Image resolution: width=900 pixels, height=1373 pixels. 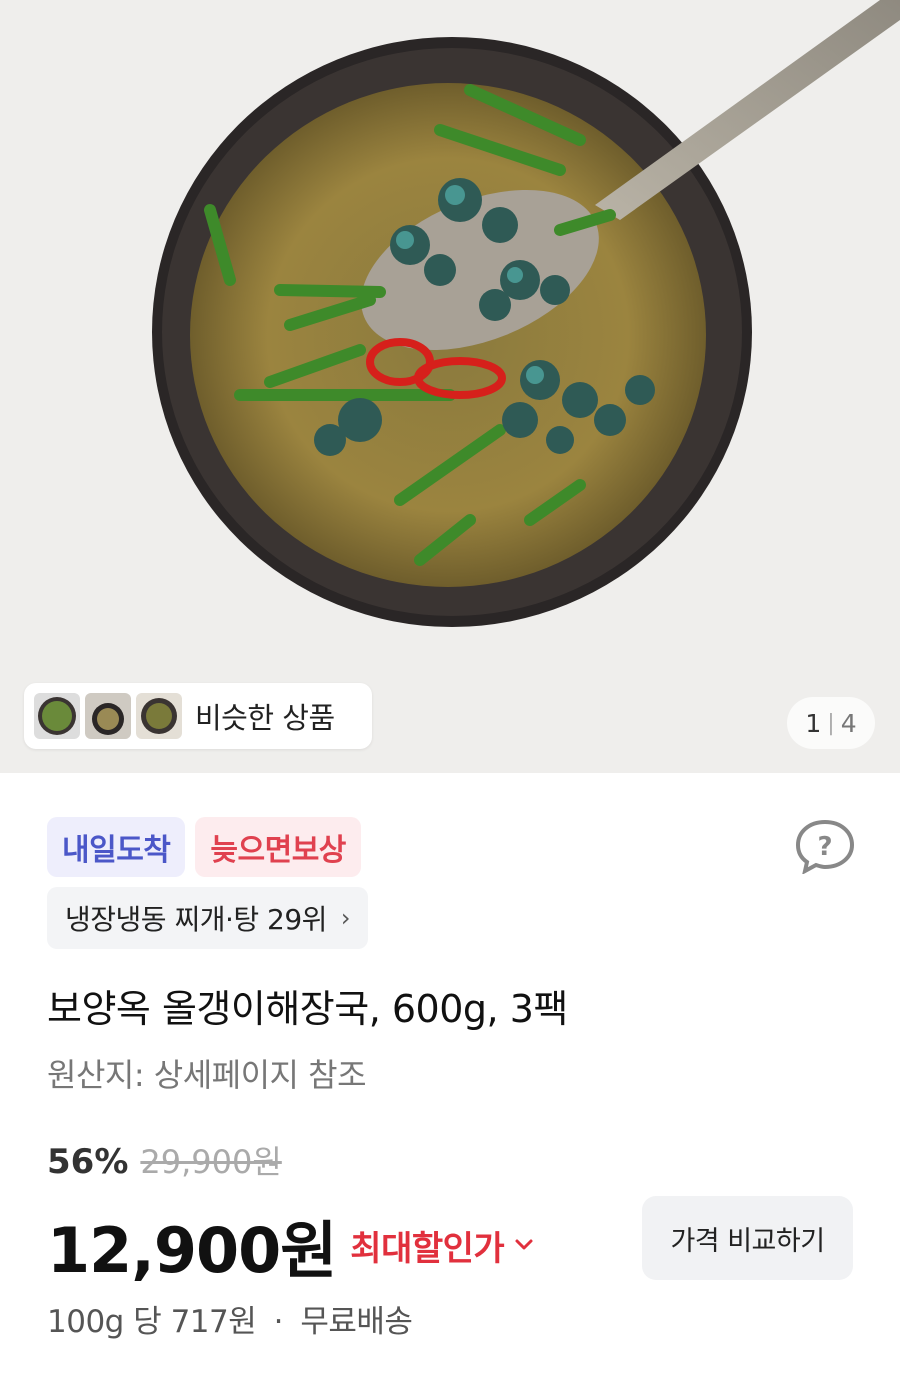 I want to click on product-origin: 원산지: 상세페이지 참조, so click(x=207, y=1075).